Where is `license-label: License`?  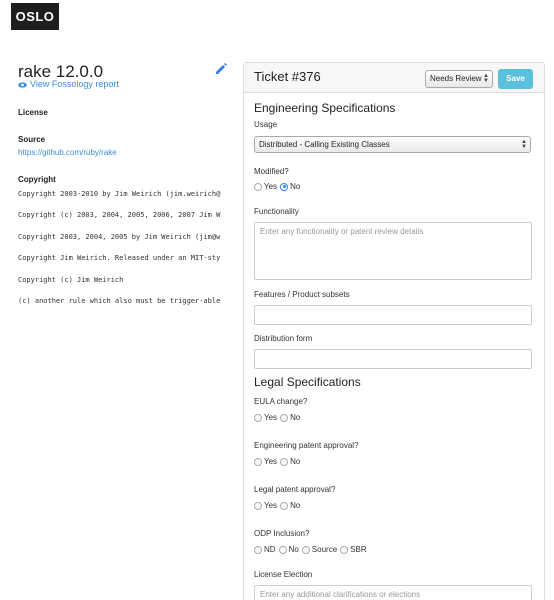 license-label: License is located at coordinates (33, 112).